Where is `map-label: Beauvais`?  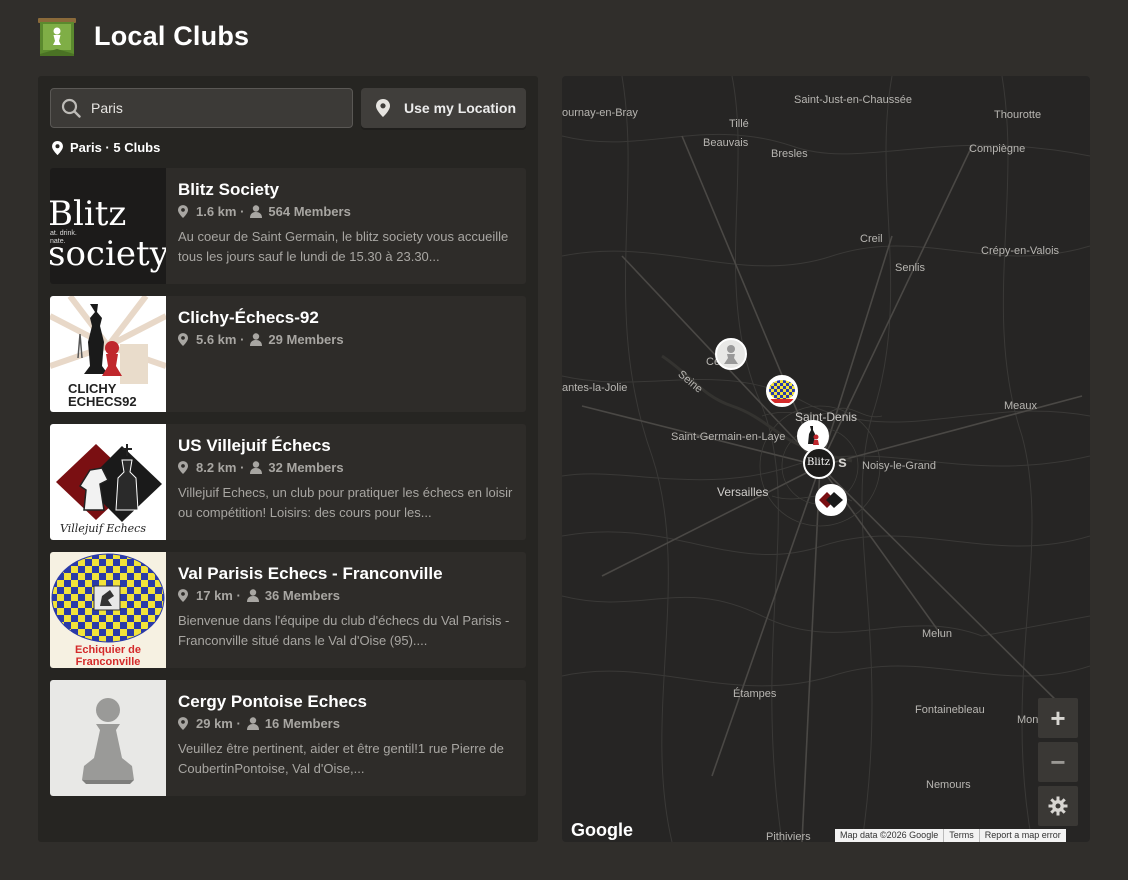
map-label: Beauvais is located at coordinates (726, 143).